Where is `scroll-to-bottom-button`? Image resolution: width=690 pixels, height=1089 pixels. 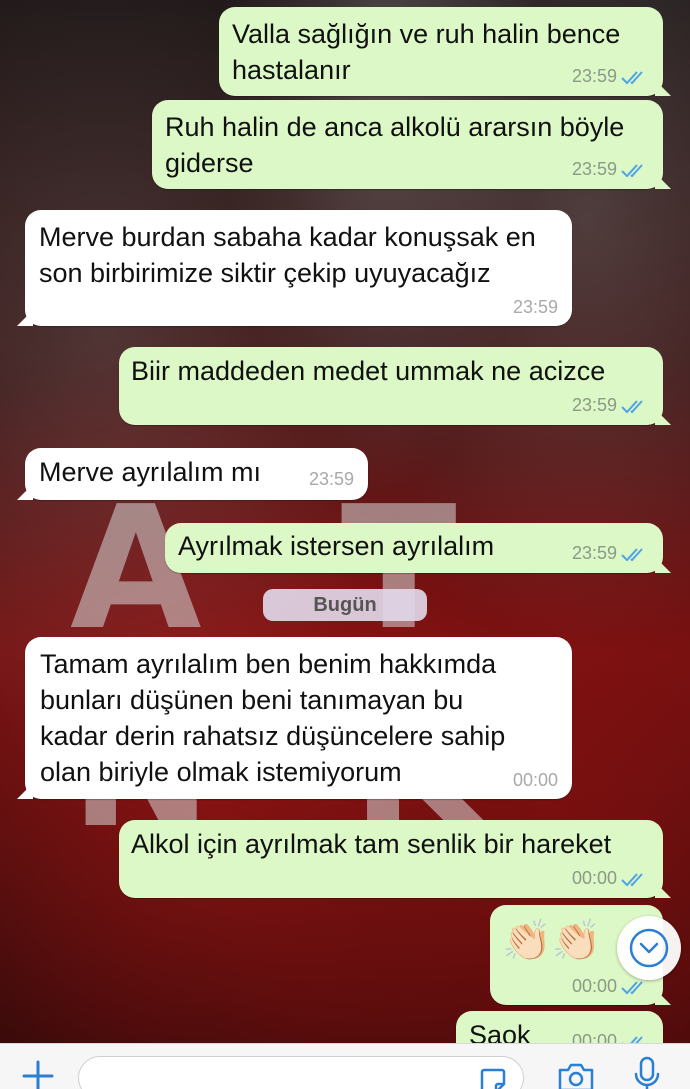
scroll-to-bottom-button is located at coordinates (649, 948).